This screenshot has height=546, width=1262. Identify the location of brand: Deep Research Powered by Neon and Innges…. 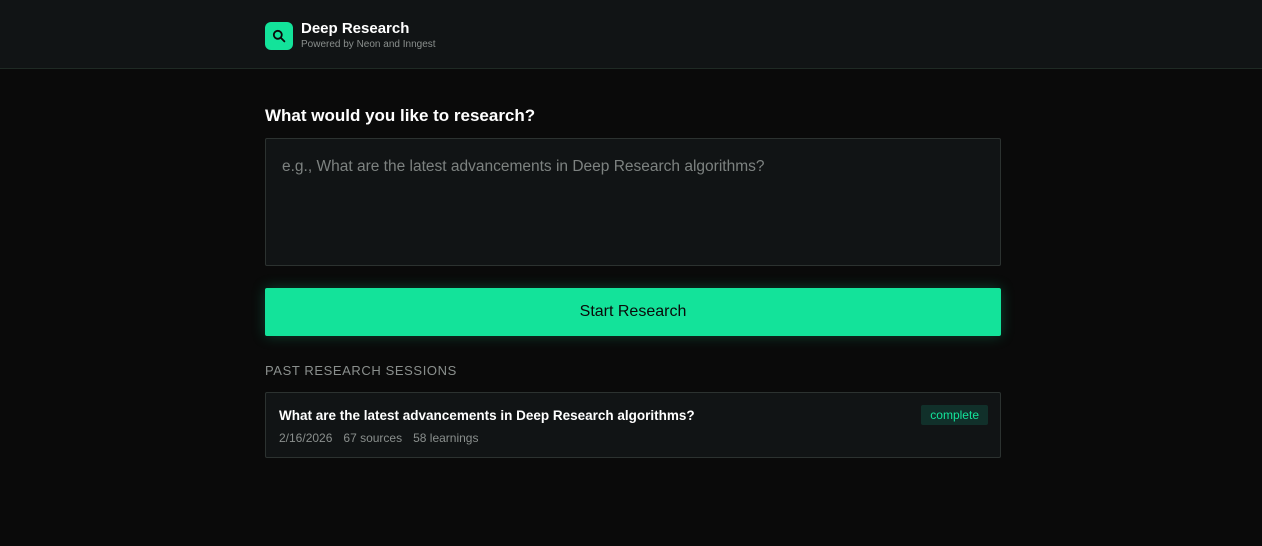
(350, 35).